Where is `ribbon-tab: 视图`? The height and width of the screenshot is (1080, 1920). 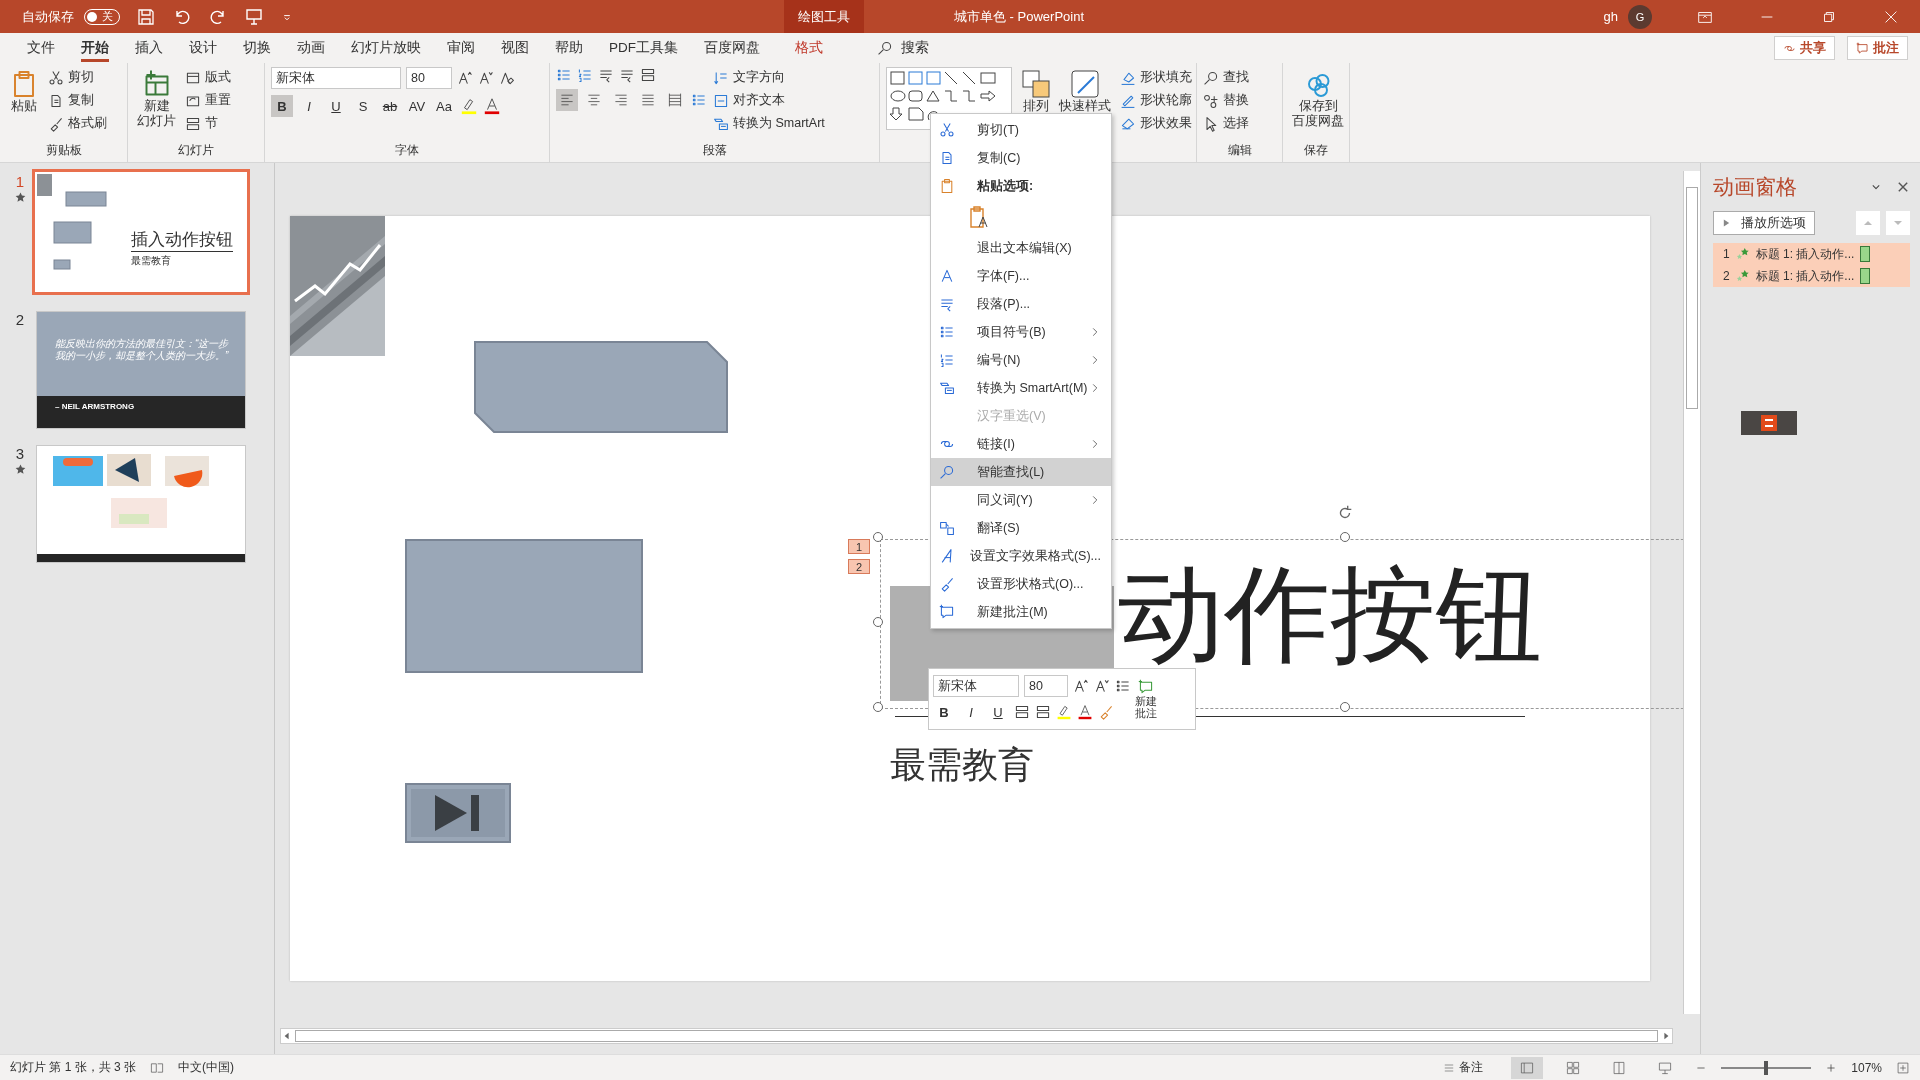
ribbon-tab: 视图 is located at coordinates (515, 48).